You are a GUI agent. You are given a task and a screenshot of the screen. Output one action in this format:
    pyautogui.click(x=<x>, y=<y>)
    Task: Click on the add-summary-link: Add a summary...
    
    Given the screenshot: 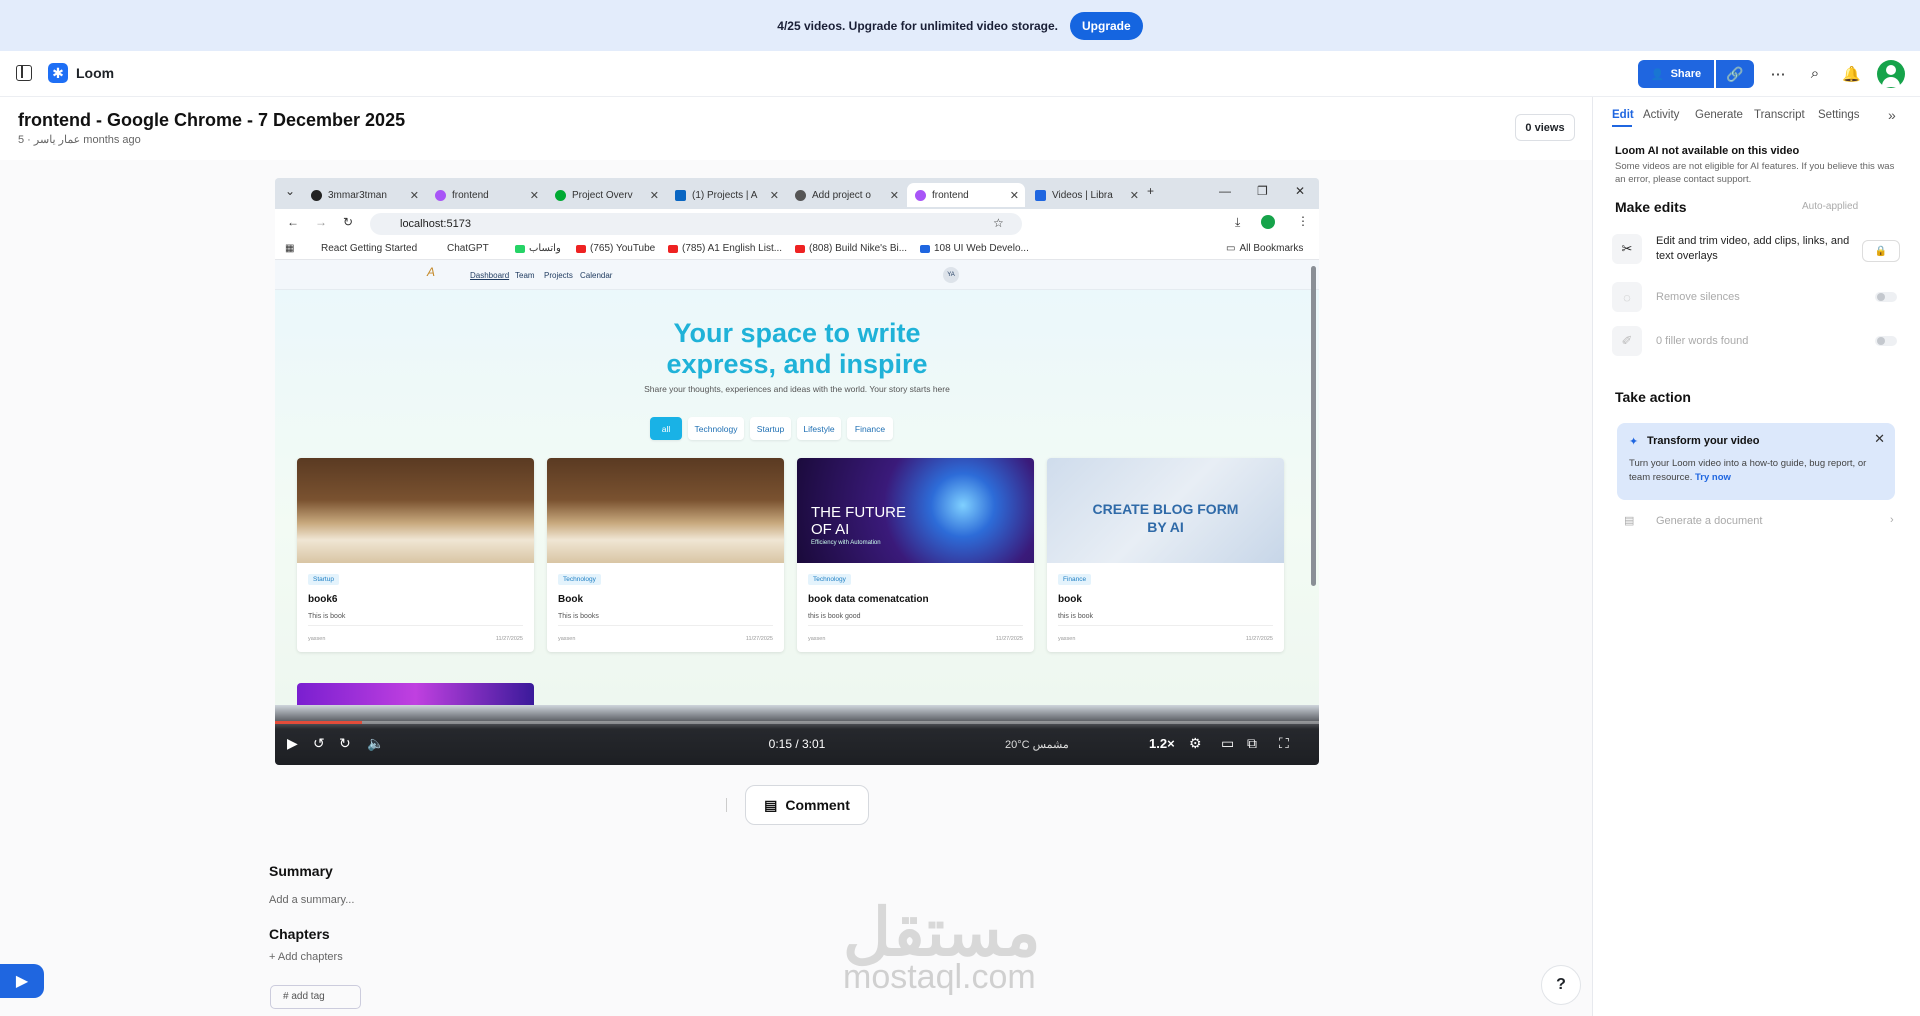 What is the action you would take?
    pyautogui.click(x=311, y=900)
    